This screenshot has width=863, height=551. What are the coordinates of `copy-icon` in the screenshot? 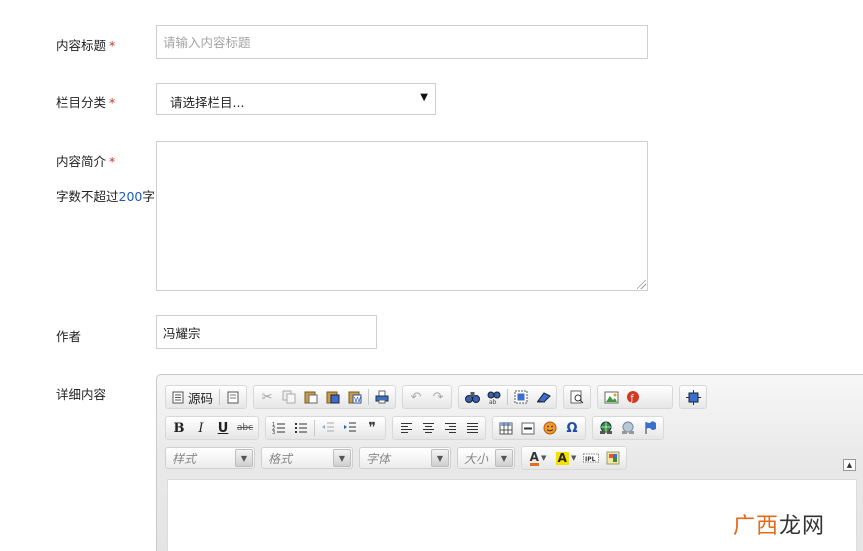 It's located at (289, 397).